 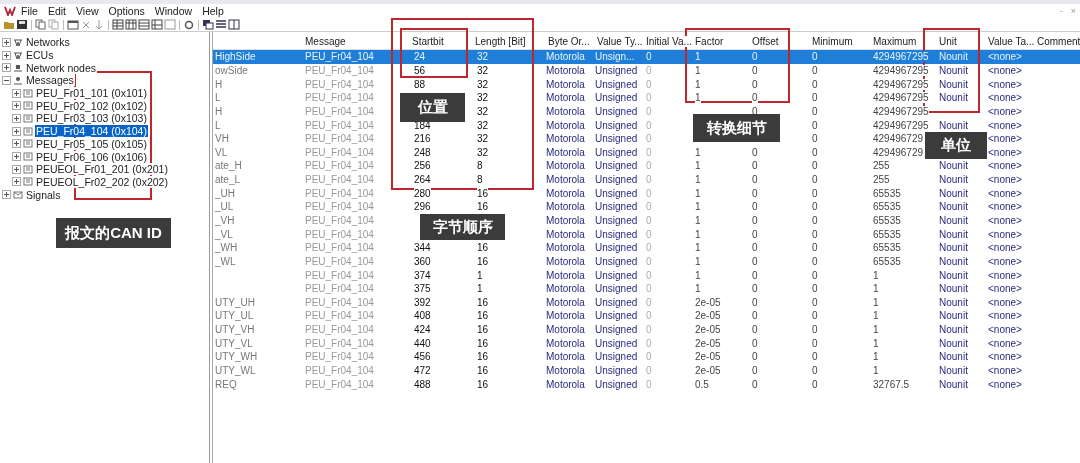 I want to click on tree-item: Networks, so click(x=48, y=42).